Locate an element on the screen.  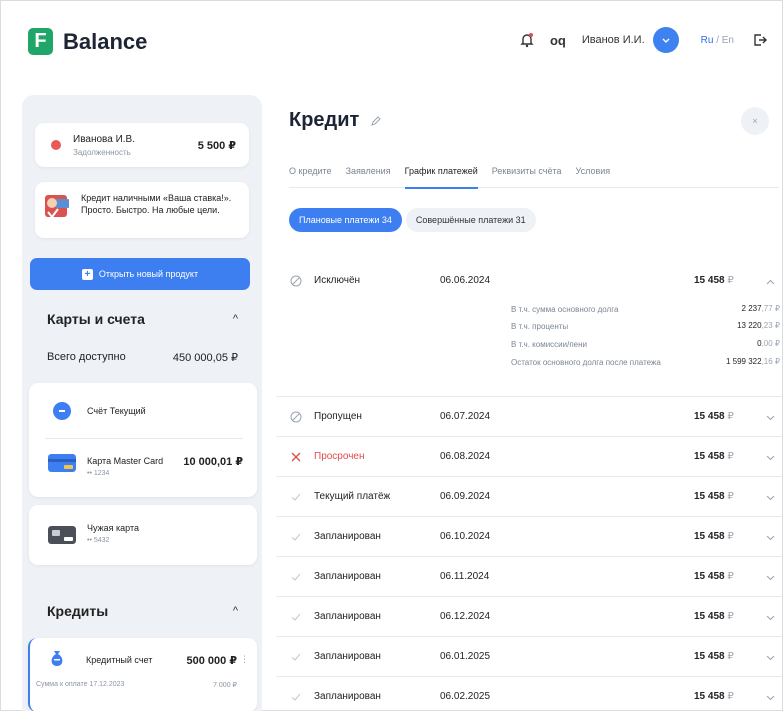
available-label: Всего доступно is located at coordinates (86, 357).